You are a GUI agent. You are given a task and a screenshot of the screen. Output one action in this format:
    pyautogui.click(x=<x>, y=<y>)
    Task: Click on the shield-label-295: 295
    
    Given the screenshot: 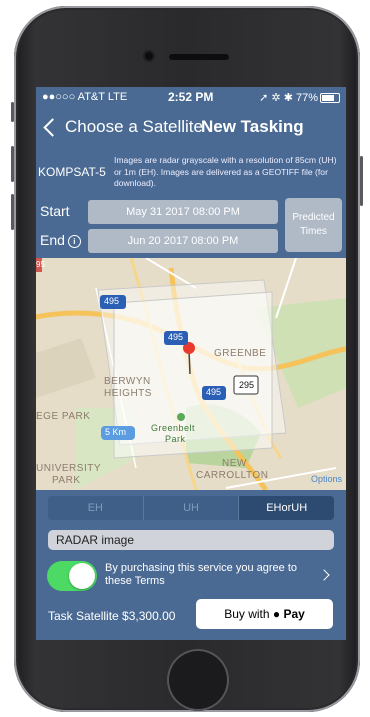 What is the action you would take?
    pyautogui.click(x=247, y=385)
    